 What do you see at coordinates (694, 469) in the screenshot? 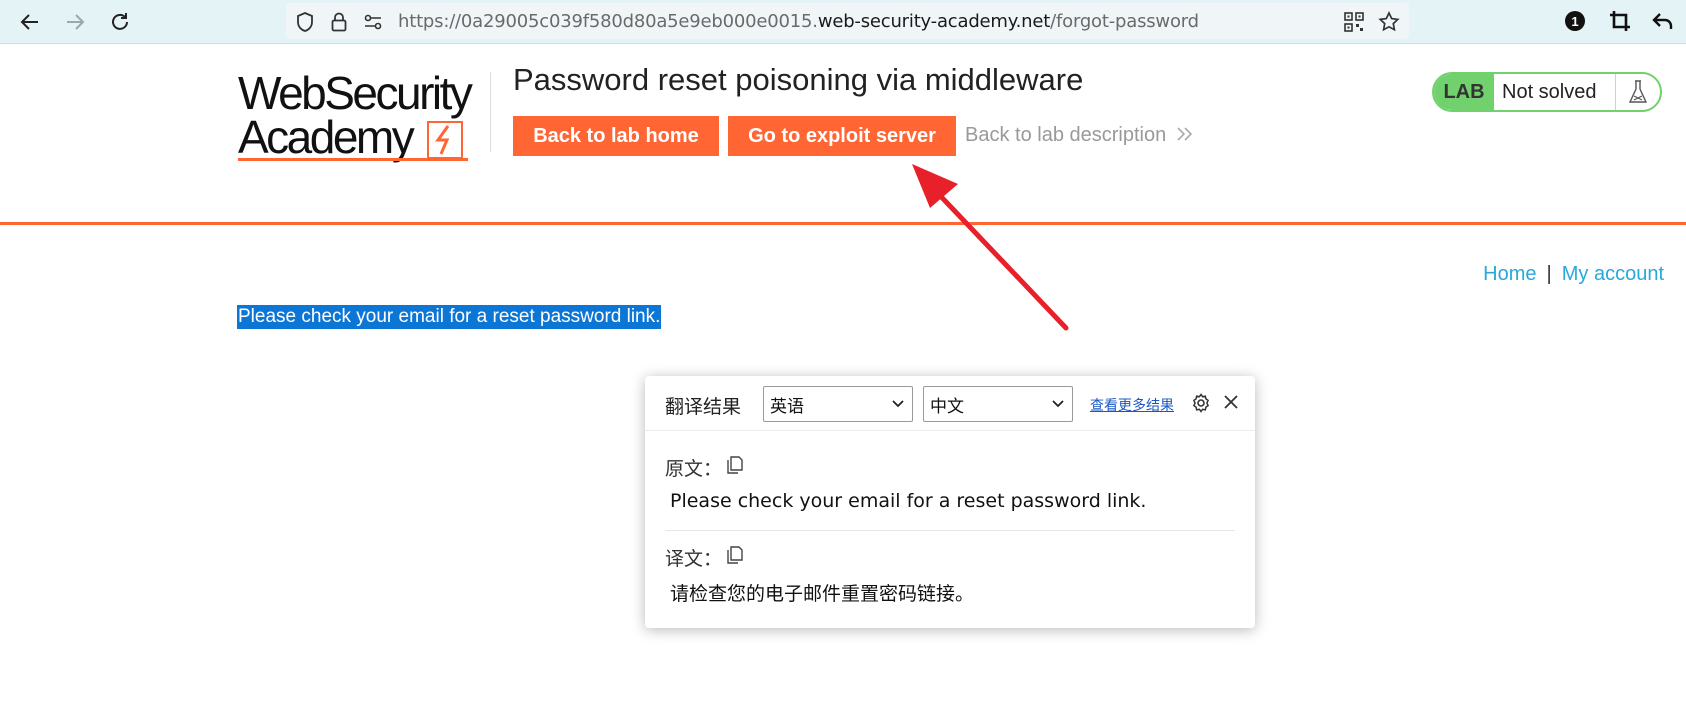
I see `original-label: 原文：` at bounding box center [694, 469].